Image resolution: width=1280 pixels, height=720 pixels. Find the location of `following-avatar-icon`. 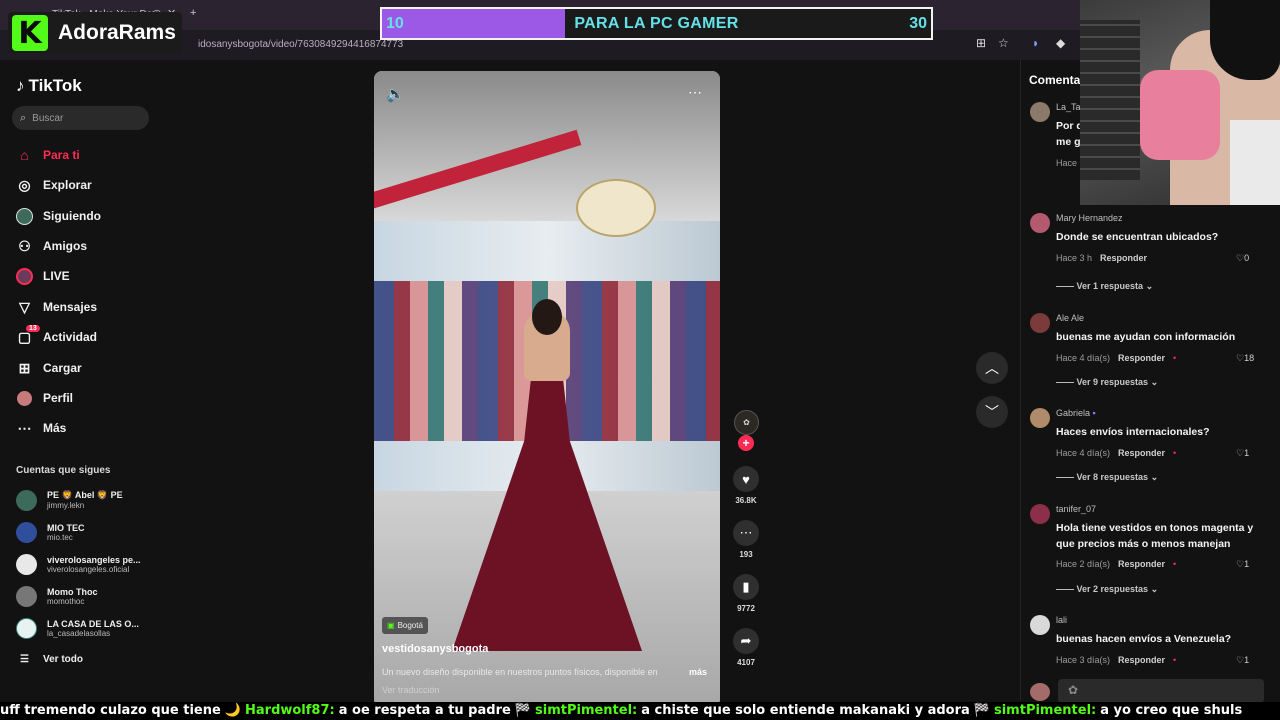

following-avatar-icon is located at coordinates (24, 216).